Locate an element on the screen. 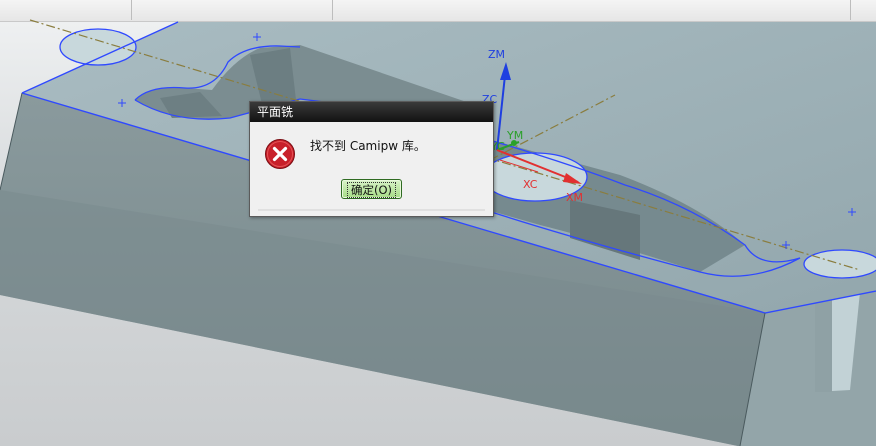  error-icon is located at coordinates (280, 154).